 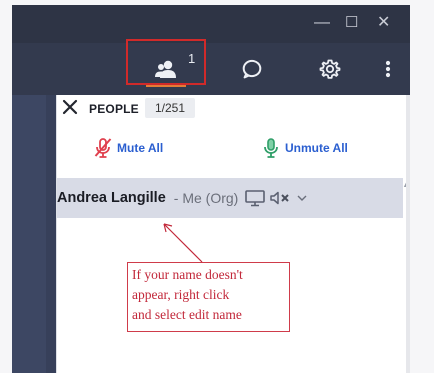 I want to click on participant-status-icons, so click(x=276, y=198).